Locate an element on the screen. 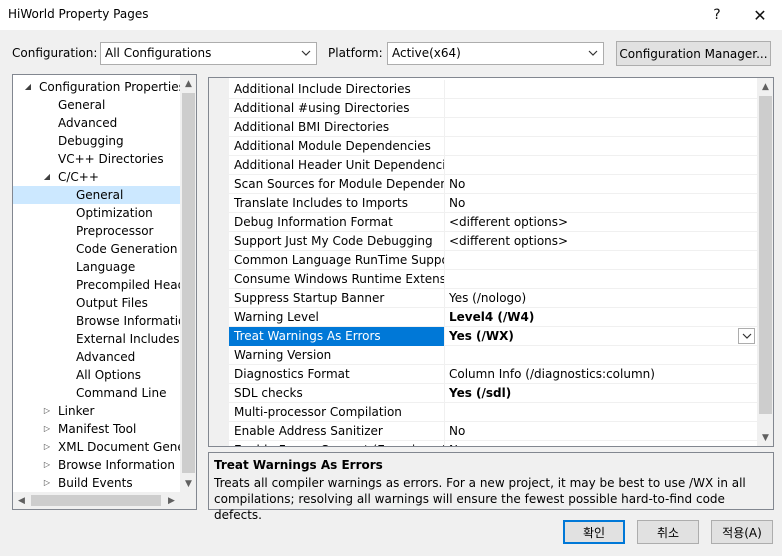  apply-button: 적용(A) is located at coordinates (742, 532).